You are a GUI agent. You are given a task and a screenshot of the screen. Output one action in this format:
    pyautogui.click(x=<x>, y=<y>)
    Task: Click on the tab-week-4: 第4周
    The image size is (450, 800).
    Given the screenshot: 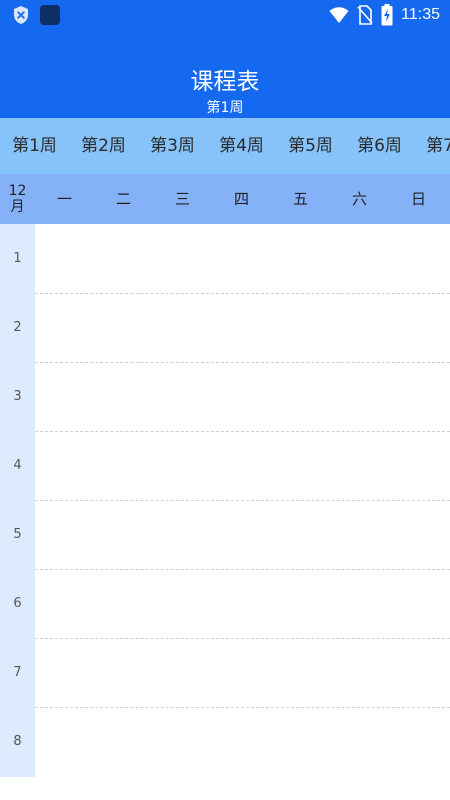 What is the action you would take?
    pyautogui.click(x=241, y=146)
    